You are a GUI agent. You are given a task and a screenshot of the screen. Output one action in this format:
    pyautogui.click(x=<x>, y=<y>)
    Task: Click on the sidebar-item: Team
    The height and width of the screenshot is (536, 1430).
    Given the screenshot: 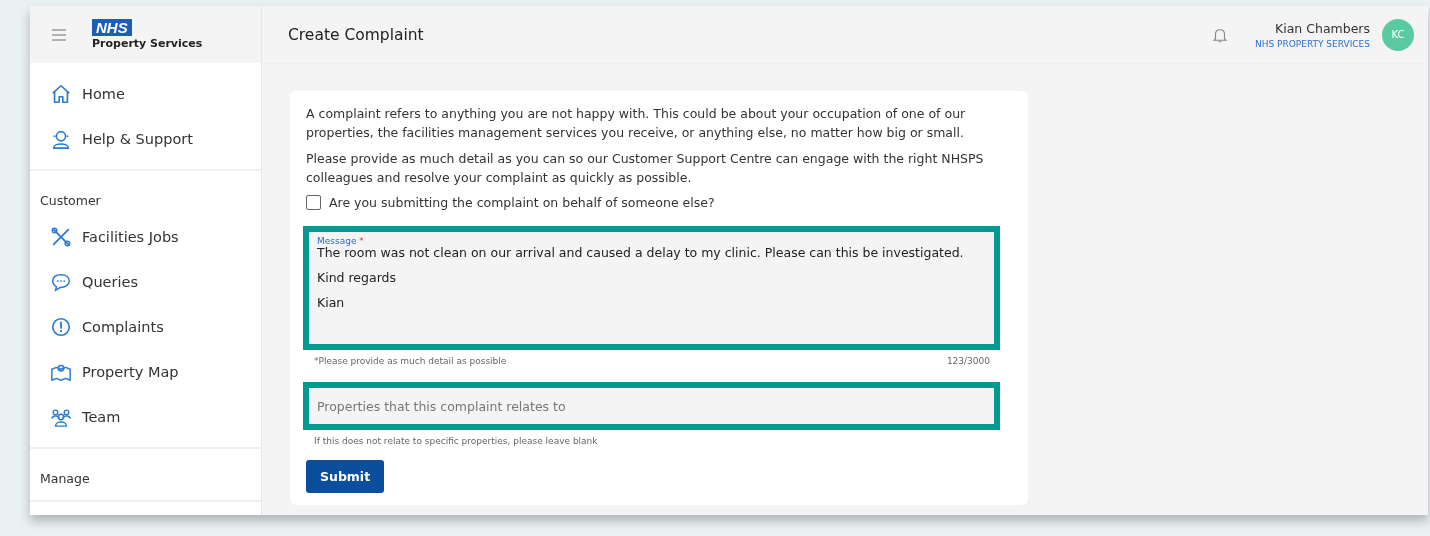 What is the action you would take?
    pyautogui.click(x=145, y=416)
    